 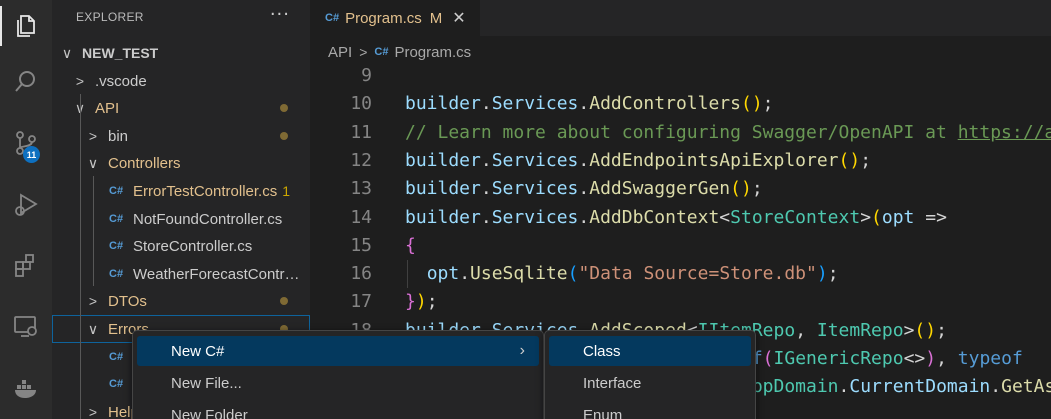 What do you see at coordinates (181, 81) in the screenshot?
I see `folder-item: > .vscode` at bounding box center [181, 81].